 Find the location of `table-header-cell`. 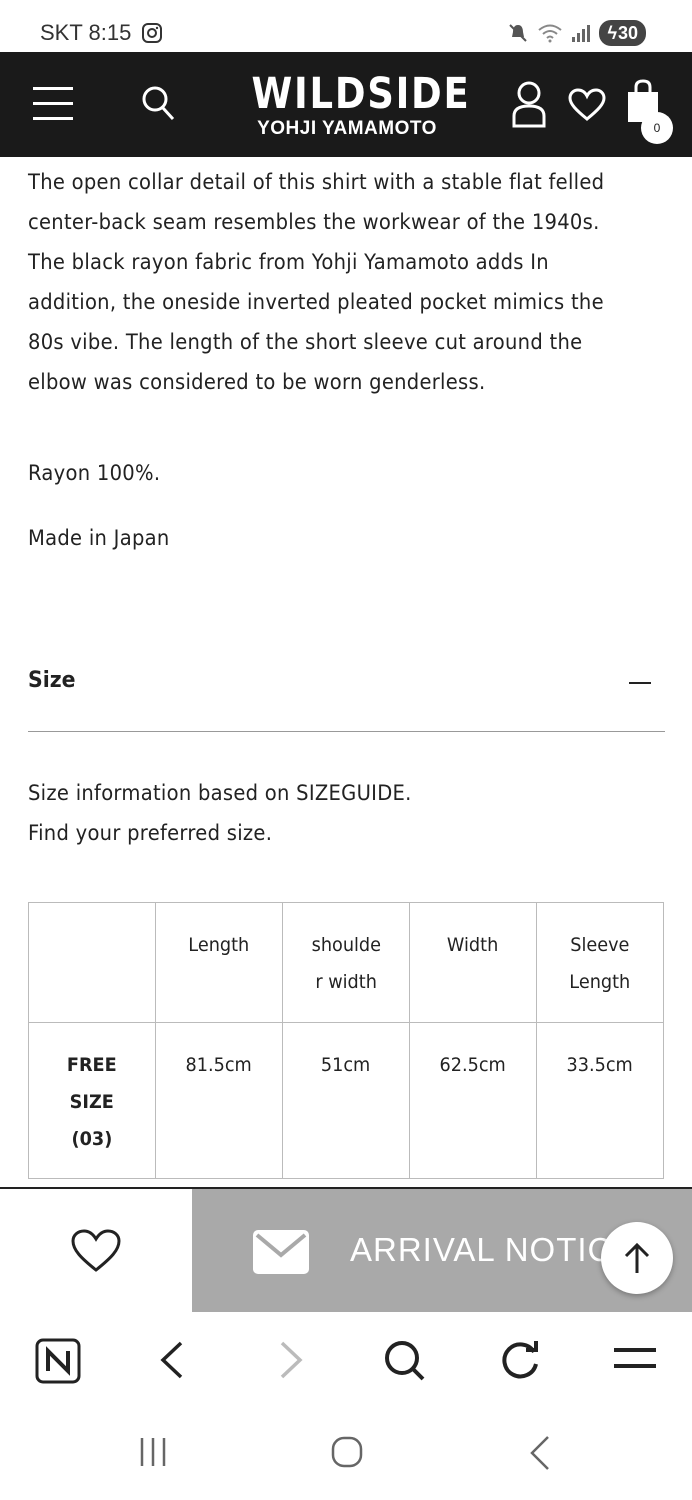

table-header-cell is located at coordinates (92, 962).